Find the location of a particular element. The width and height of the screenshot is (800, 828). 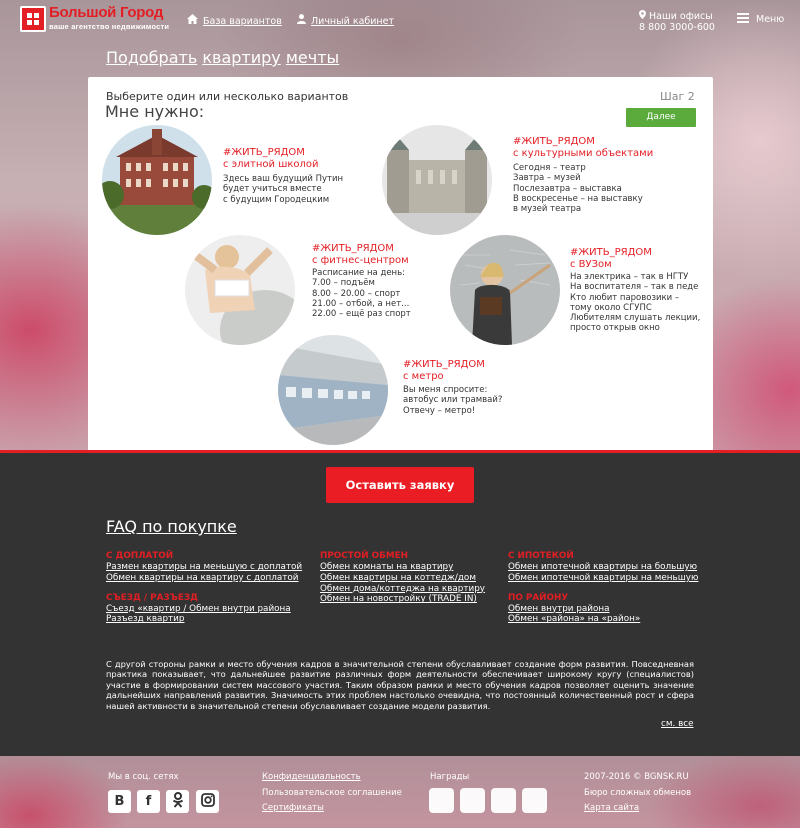

menu-button: Меню is located at coordinates (760, 19).